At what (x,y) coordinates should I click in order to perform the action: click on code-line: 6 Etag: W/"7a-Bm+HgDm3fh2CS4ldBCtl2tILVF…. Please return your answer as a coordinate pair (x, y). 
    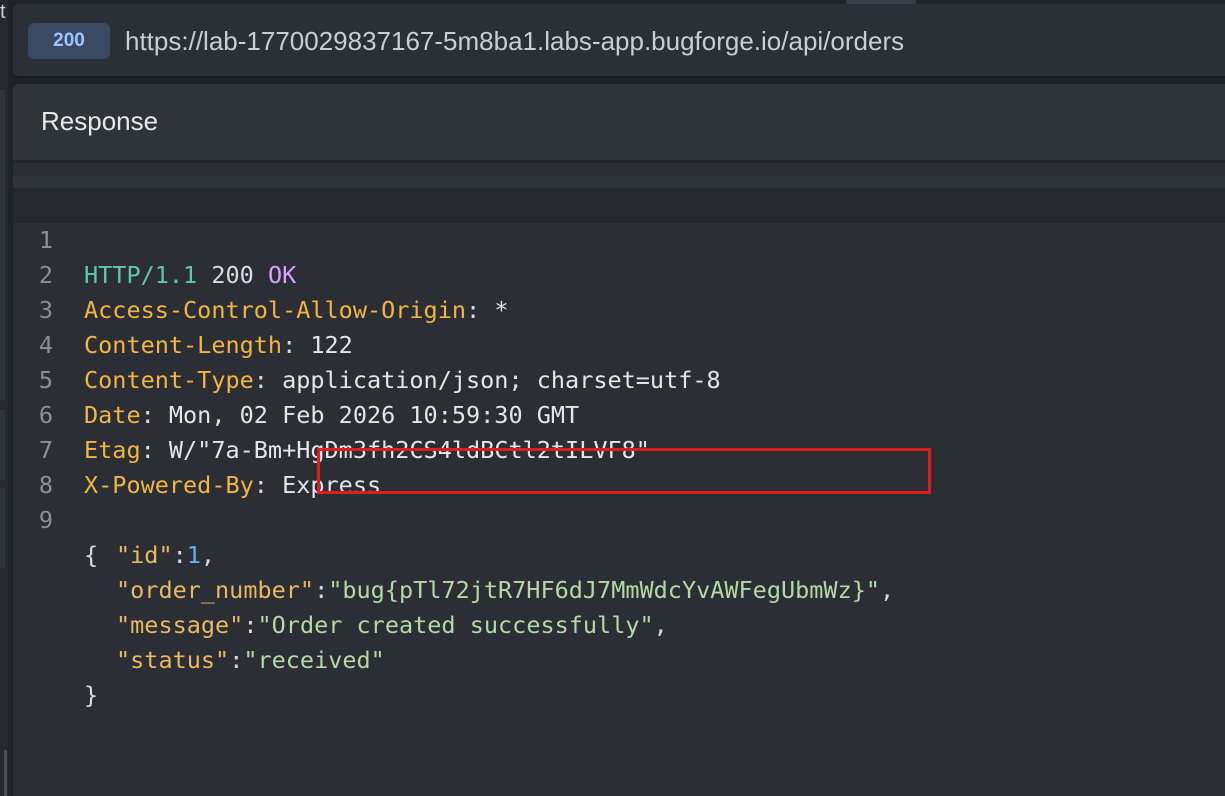
    Looking at the image, I should click on (619, 413).